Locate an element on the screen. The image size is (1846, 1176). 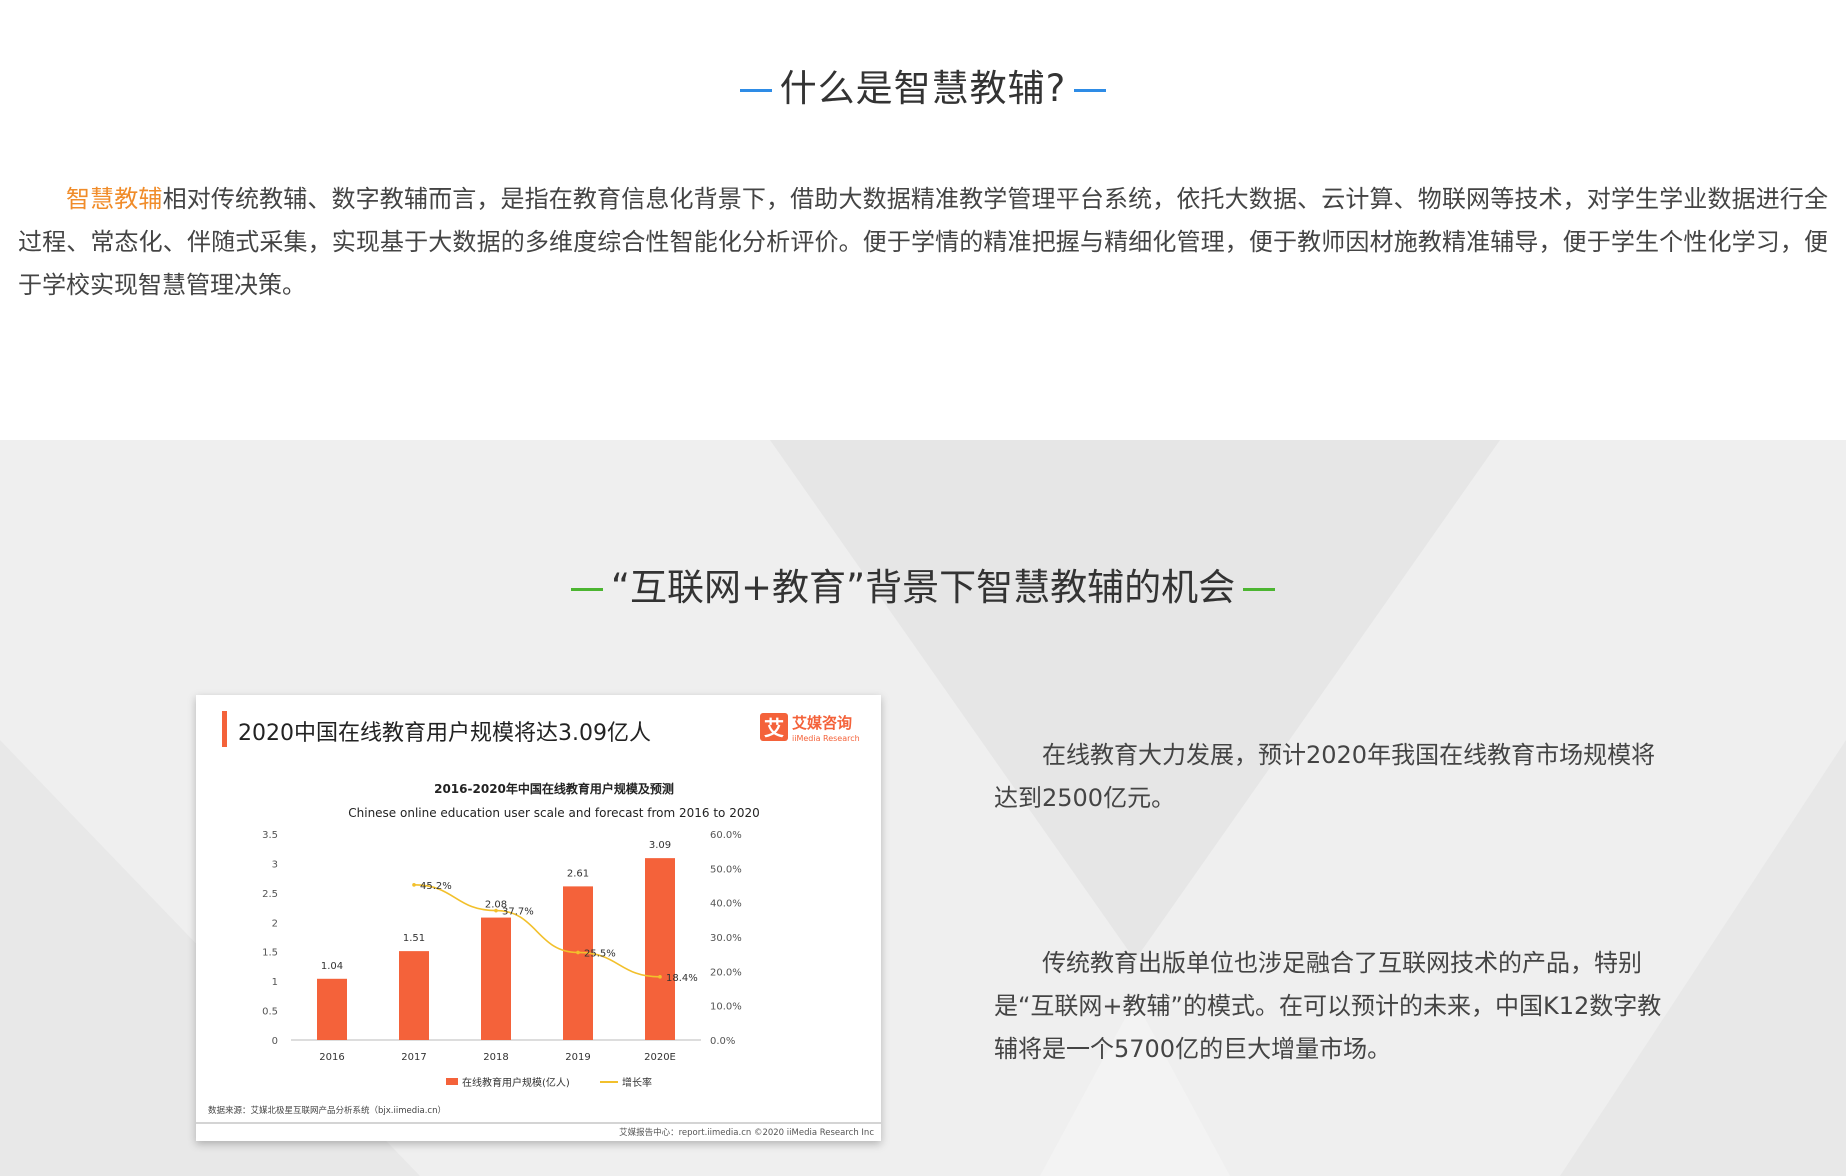
legend-bar-label: 在线教育用户规模(亿人) is located at coordinates (516, 1082).